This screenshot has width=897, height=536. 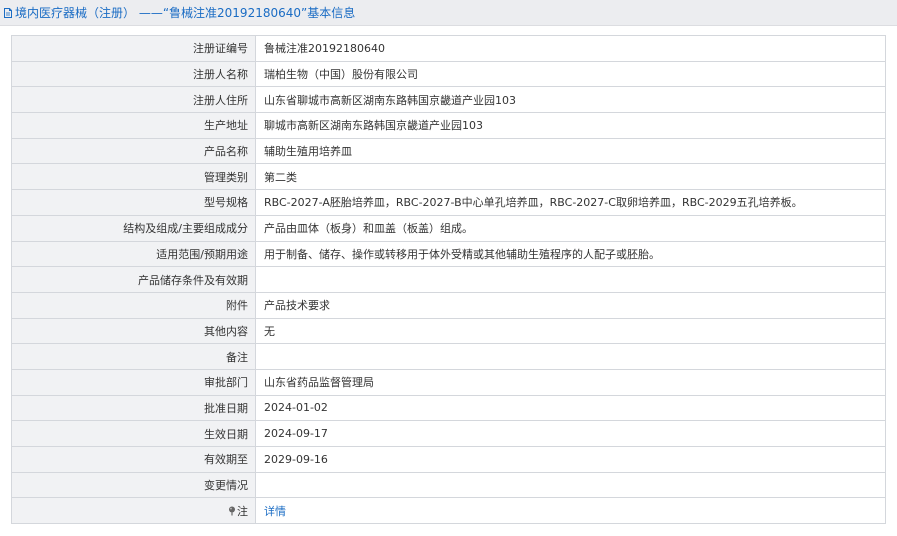 What do you see at coordinates (570, 459) in the screenshot?
I see `row-value: 2029-09-16` at bounding box center [570, 459].